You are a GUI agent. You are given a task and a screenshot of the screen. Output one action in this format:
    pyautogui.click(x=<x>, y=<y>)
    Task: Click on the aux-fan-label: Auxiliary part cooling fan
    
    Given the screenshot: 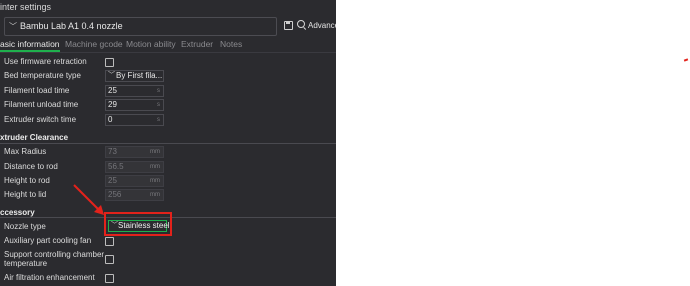 What is the action you would take?
    pyautogui.click(x=48, y=240)
    